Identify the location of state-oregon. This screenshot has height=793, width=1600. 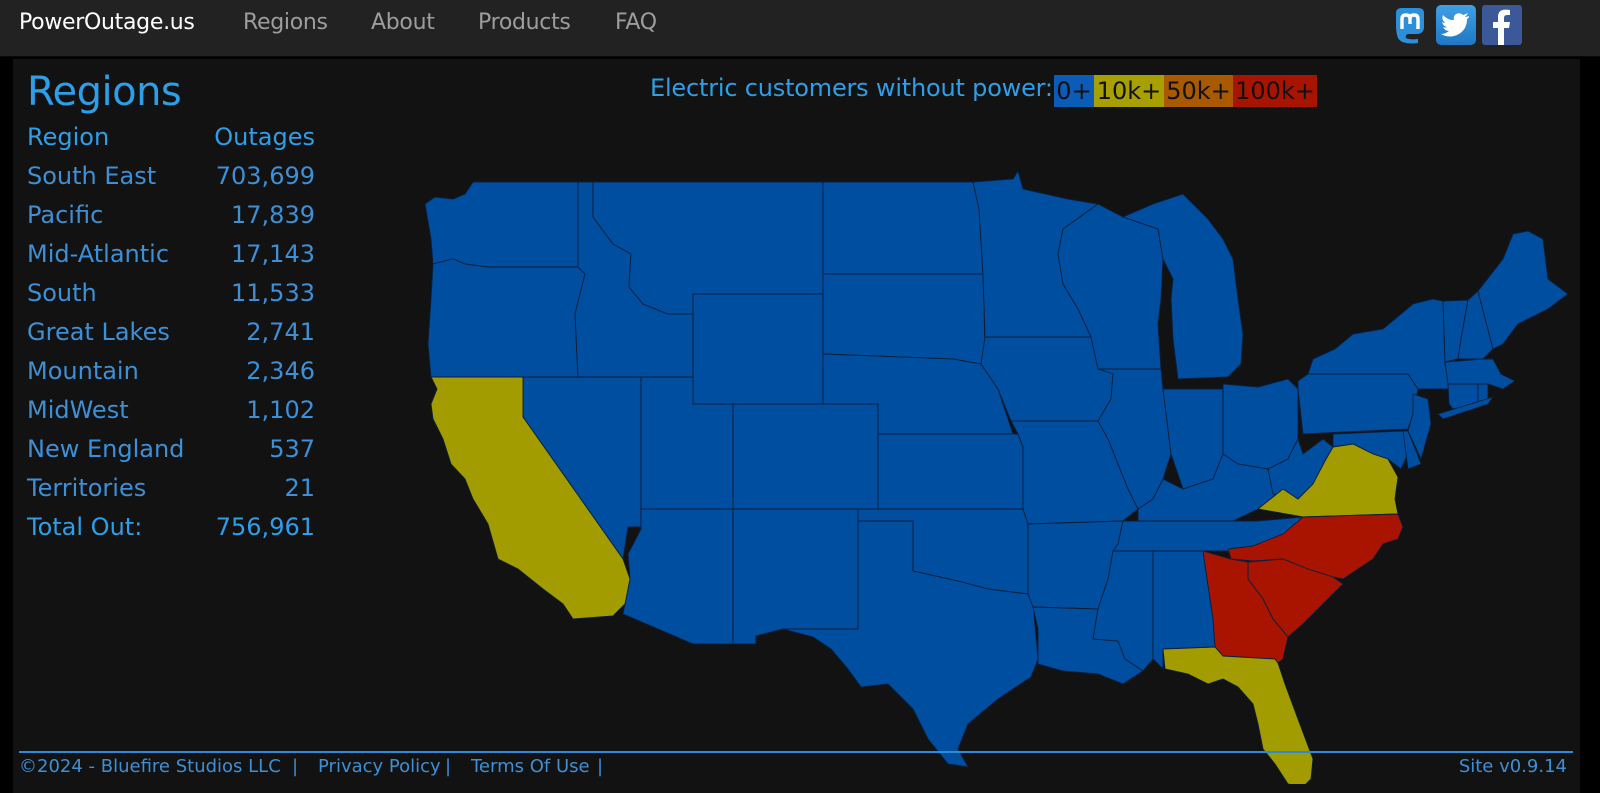
(506, 318).